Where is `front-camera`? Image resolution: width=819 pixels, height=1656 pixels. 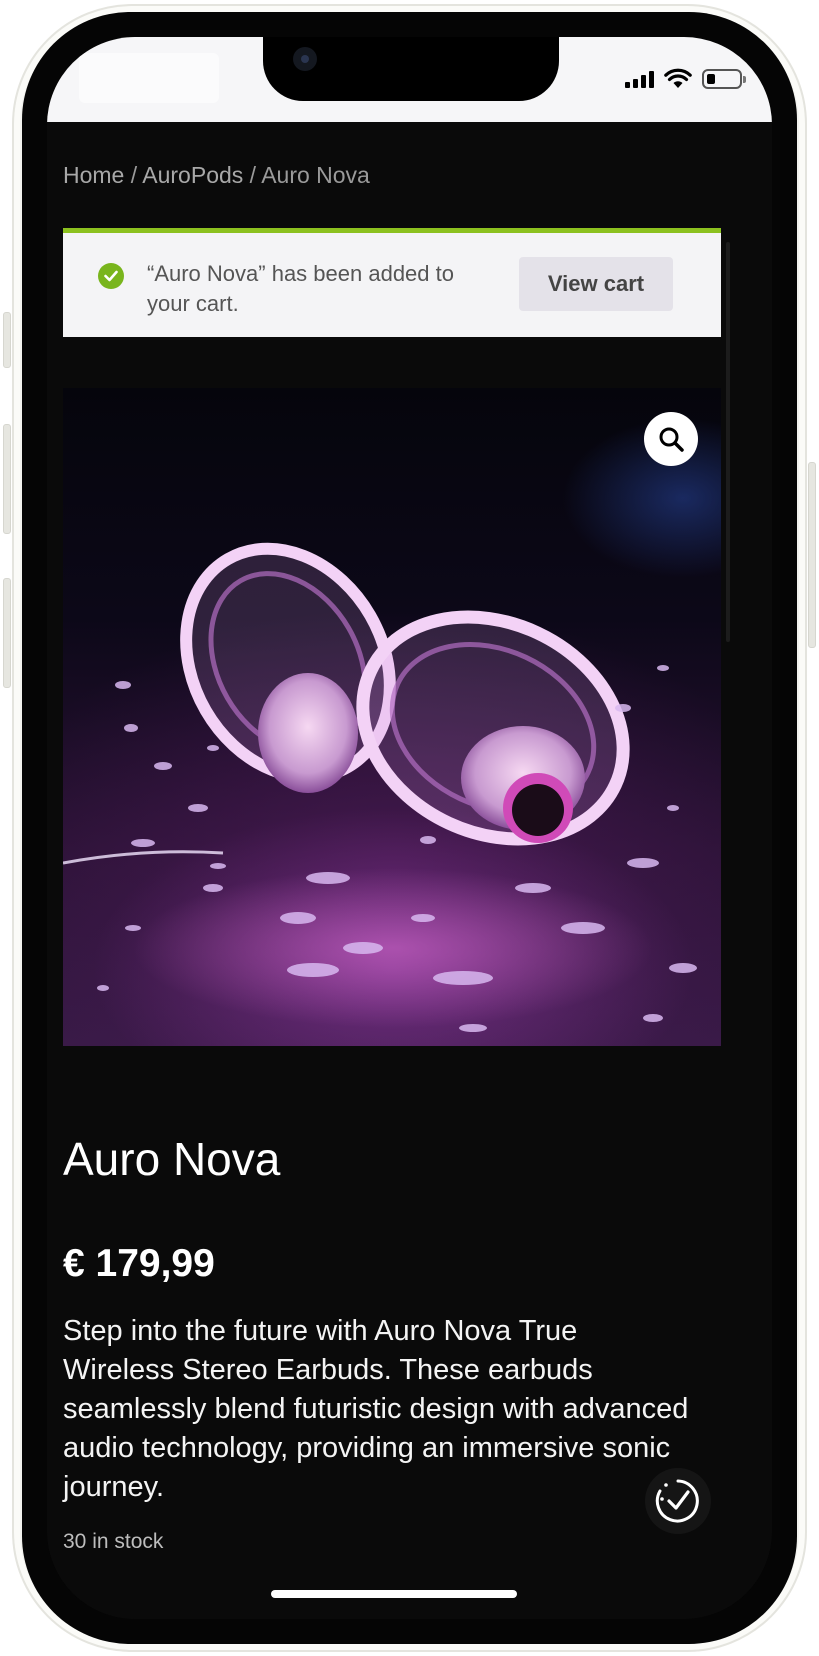
front-camera is located at coordinates (305, 59).